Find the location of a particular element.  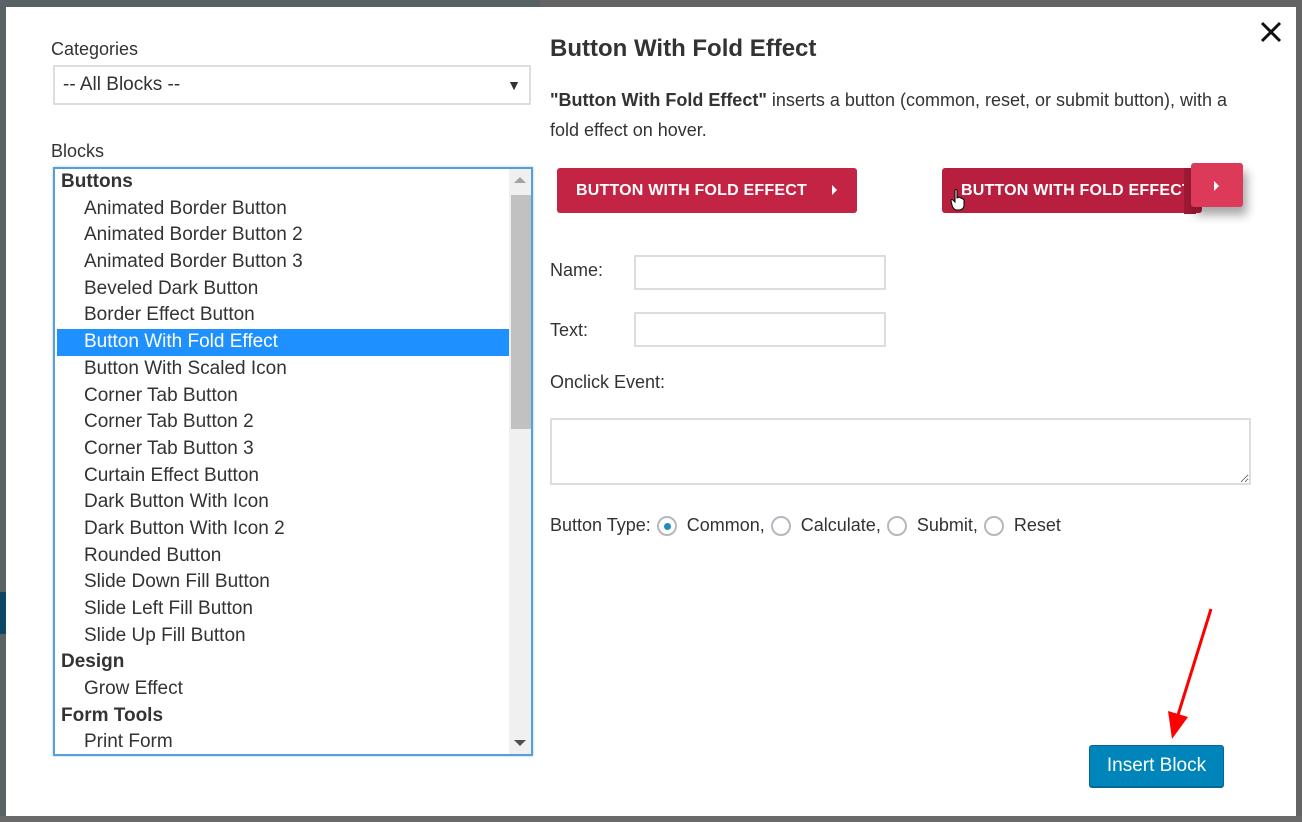

onclick-textarea is located at coordinates (900, 451).